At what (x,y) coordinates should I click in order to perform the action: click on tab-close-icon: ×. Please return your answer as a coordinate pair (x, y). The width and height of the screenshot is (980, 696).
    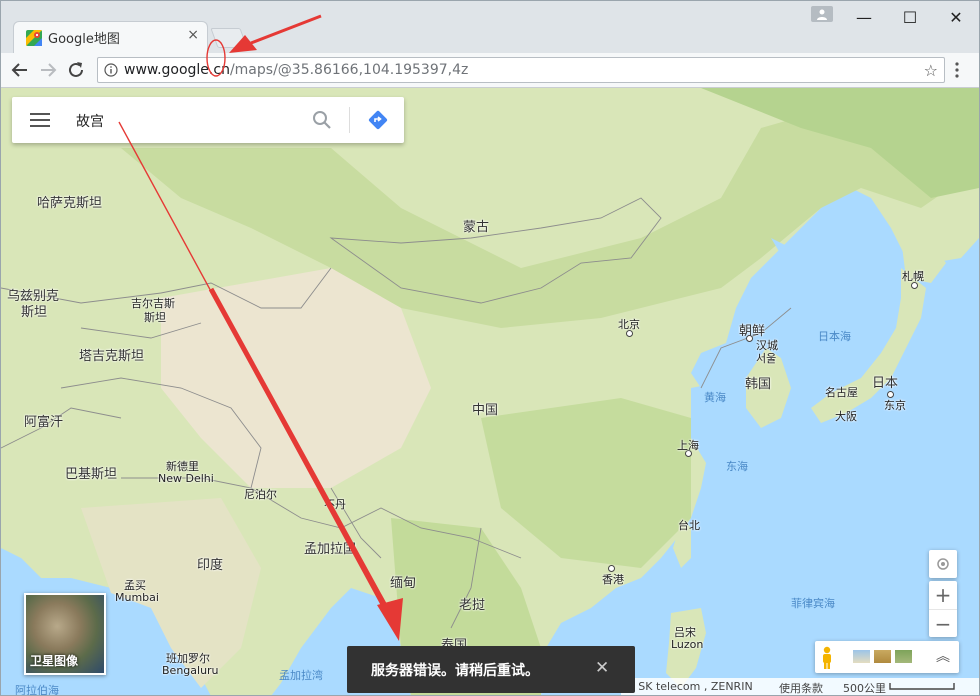
    Looking at the image, I should click on (193, 35).